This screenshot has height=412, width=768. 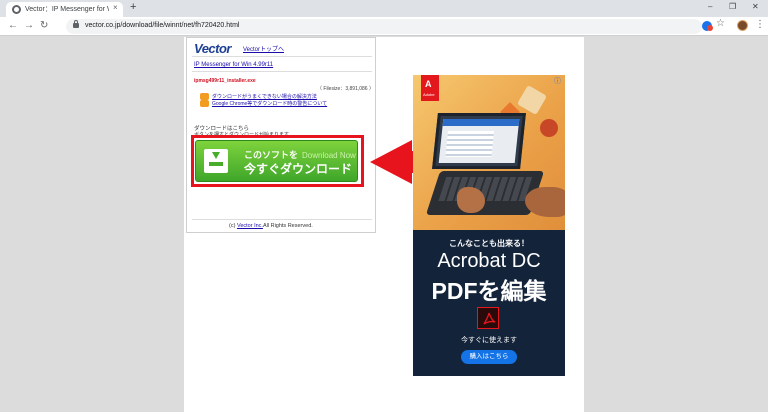 I want to click on laptop-keyboard, so click(x=485, y=193).